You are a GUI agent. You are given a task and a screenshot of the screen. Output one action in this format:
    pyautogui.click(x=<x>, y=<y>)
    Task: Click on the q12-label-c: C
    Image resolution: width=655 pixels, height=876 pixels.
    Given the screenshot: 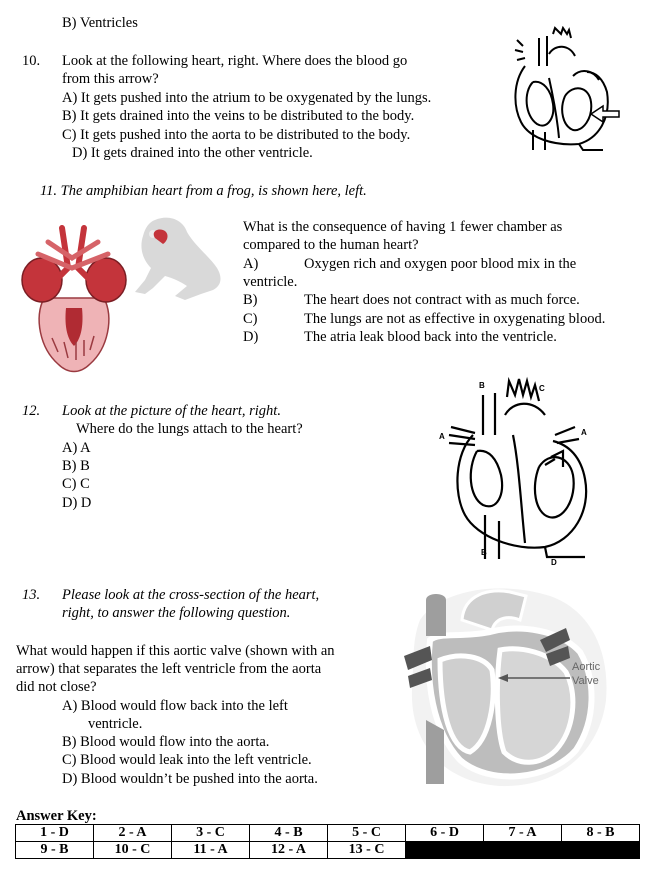 What is the action you would take?
    pyautogui.click(x=542, y=388)
    